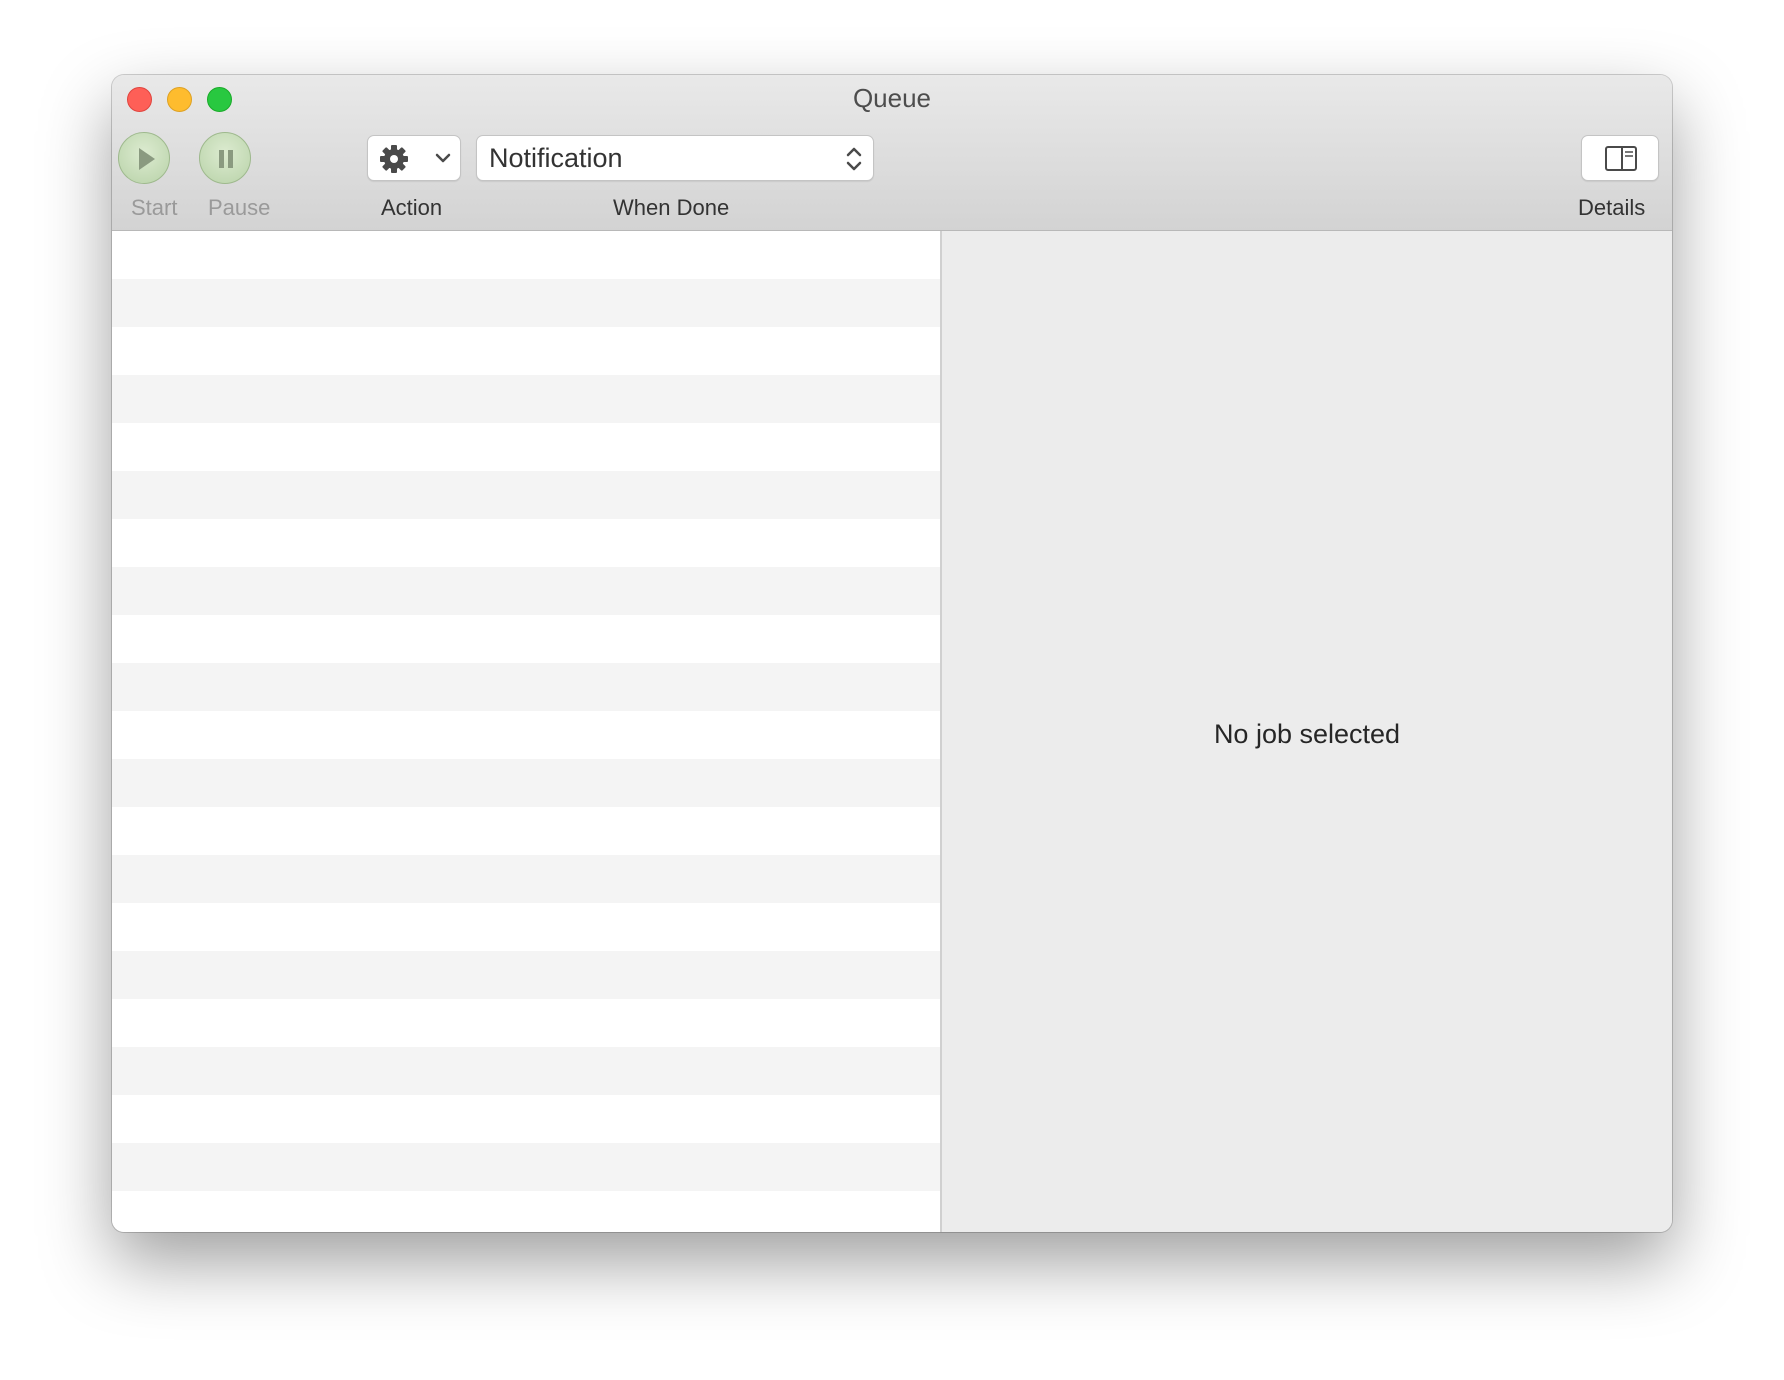 This screenshot has height=1380, width=1784. What do you see at coordinates (556, 158) in the screenshot?
I see `when-done-value: Notification` at bounding box center [556, 158].